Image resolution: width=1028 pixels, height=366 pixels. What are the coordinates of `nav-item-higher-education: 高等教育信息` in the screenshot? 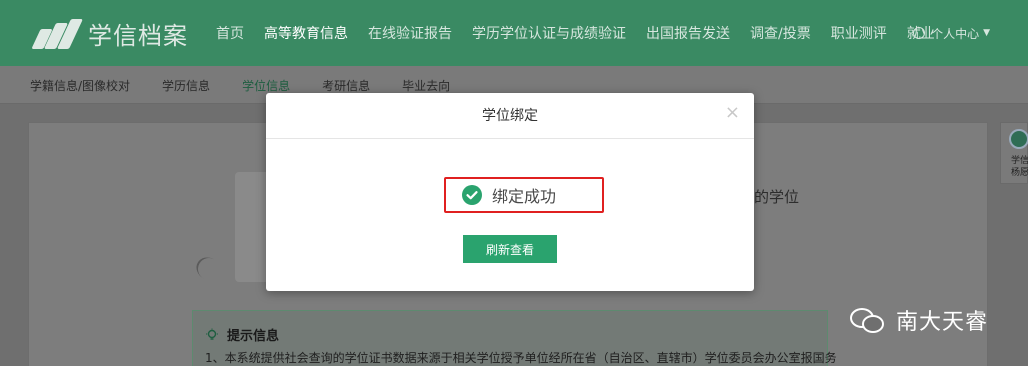 It's located at (306, 33).